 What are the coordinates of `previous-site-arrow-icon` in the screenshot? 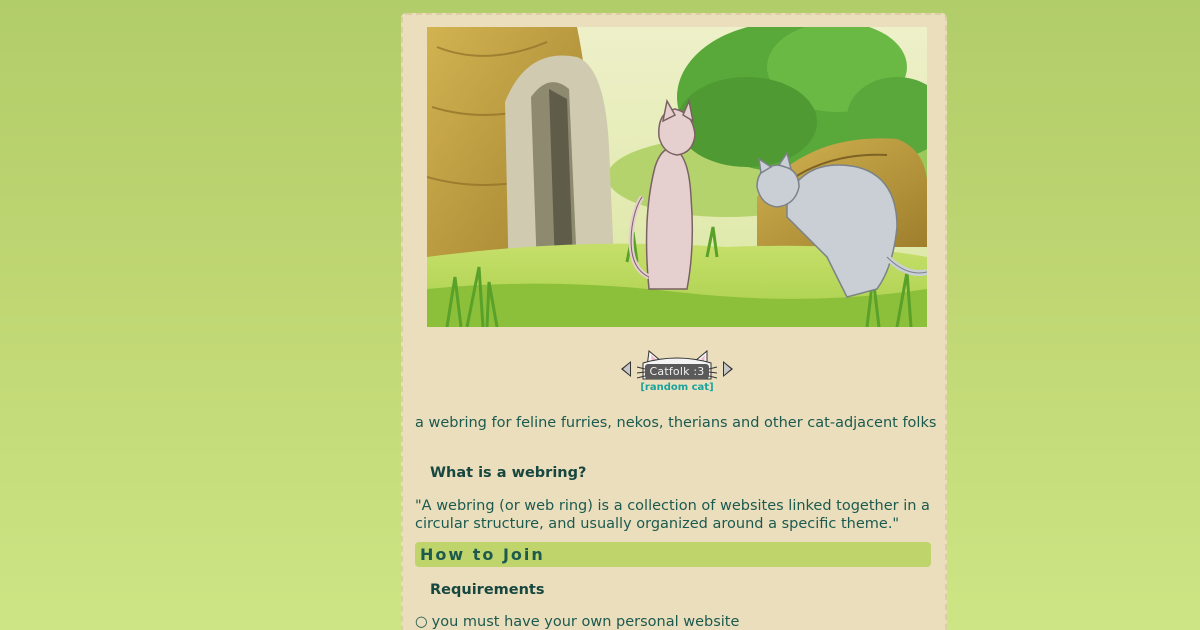 It's located at (626, 369).